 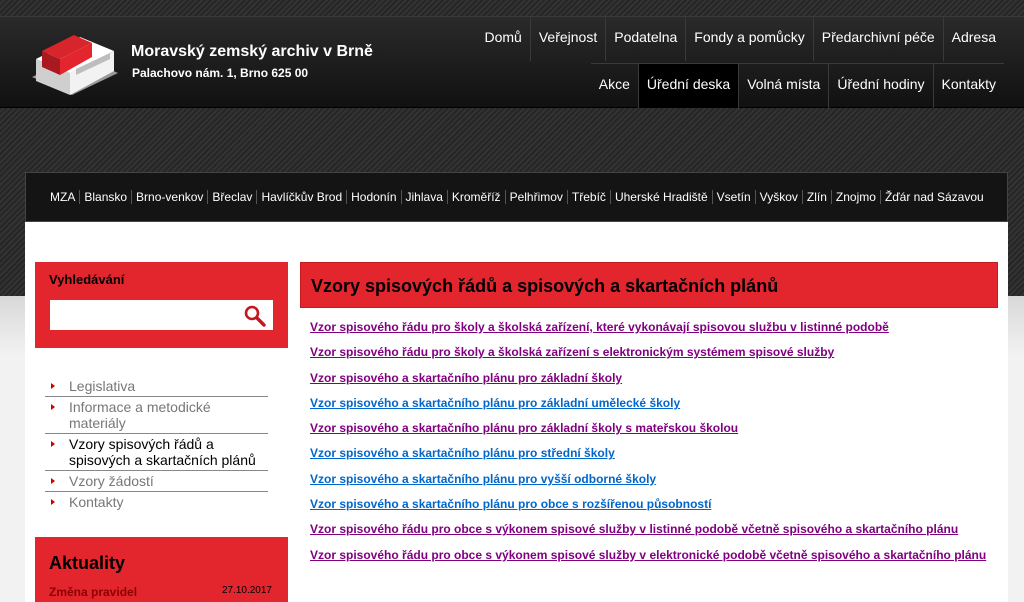 What do you see at coordinates (161, 569) in the screenshot?
I see `news-panel: Aktuality Změna pravidel 27.10.2017` at bounding box center [161, 569].